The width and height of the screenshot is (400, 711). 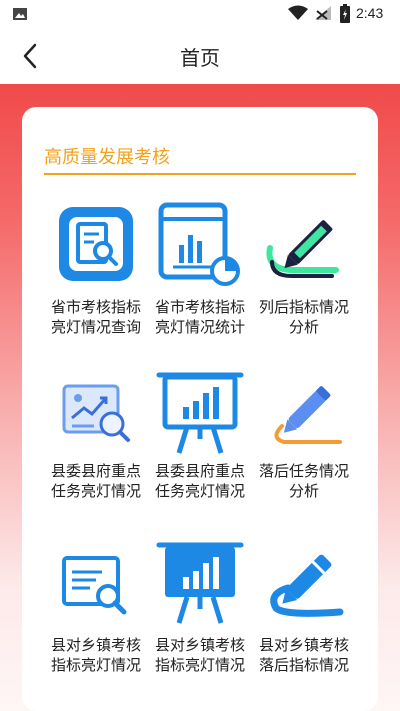 I want to click on section-title: 高质量发展考核, so click(x=107, y=157).